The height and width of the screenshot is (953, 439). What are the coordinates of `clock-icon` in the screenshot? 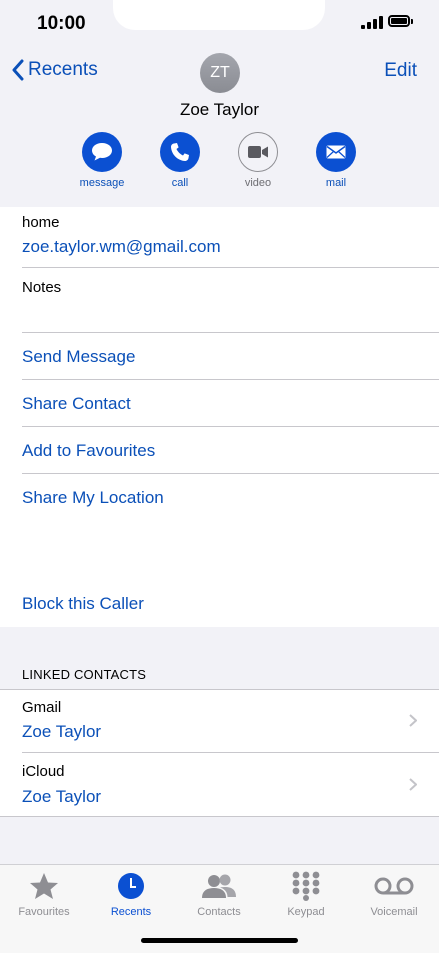 It's located at (131, 886).